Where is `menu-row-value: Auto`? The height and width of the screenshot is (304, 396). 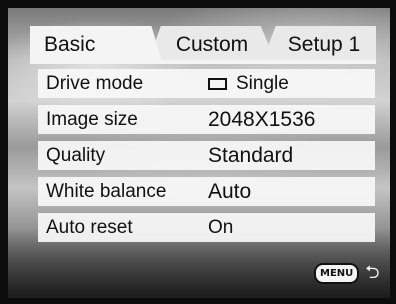 menu-row-value: Auto is located at coordinates (230, 191).